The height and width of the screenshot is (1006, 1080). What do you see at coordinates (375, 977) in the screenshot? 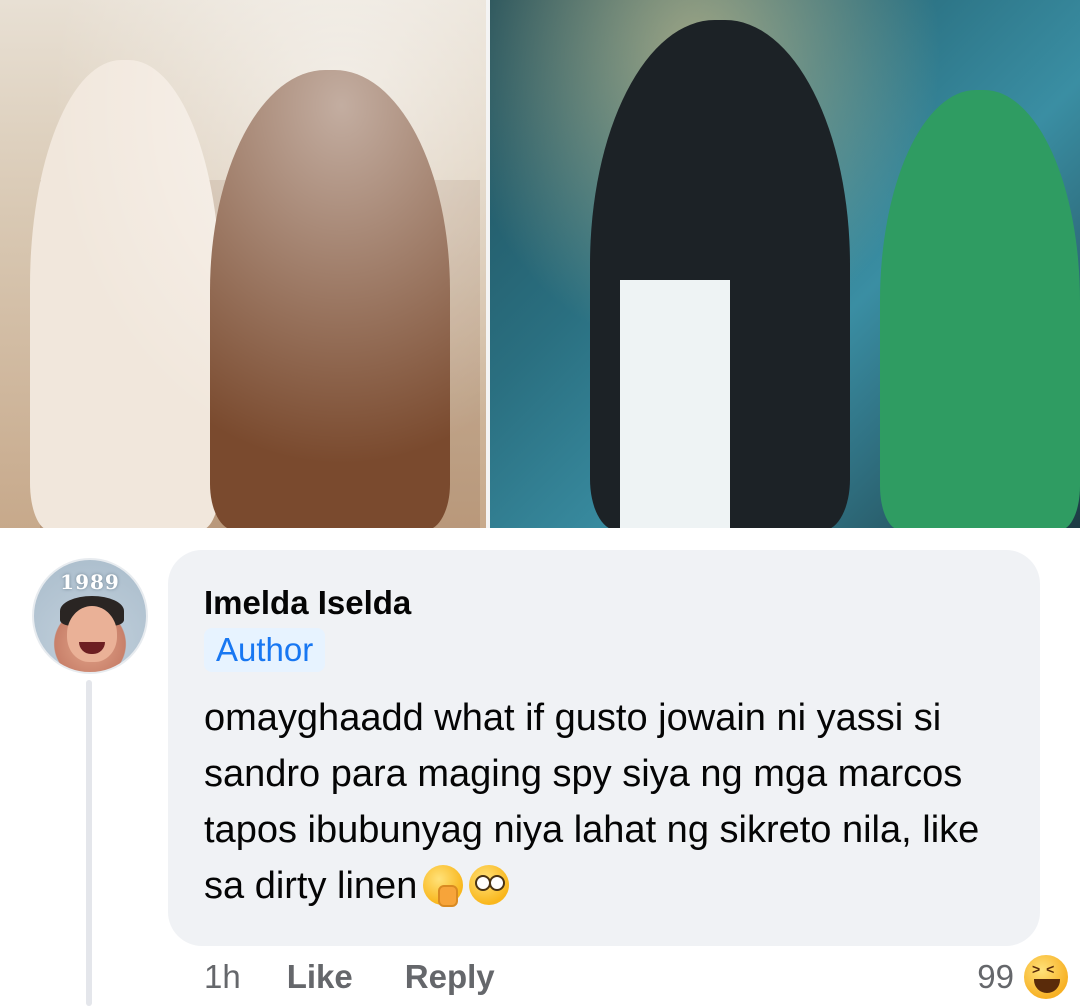
I see `comment-actions: 1h Like Reply` at bounding box center [375, 977].